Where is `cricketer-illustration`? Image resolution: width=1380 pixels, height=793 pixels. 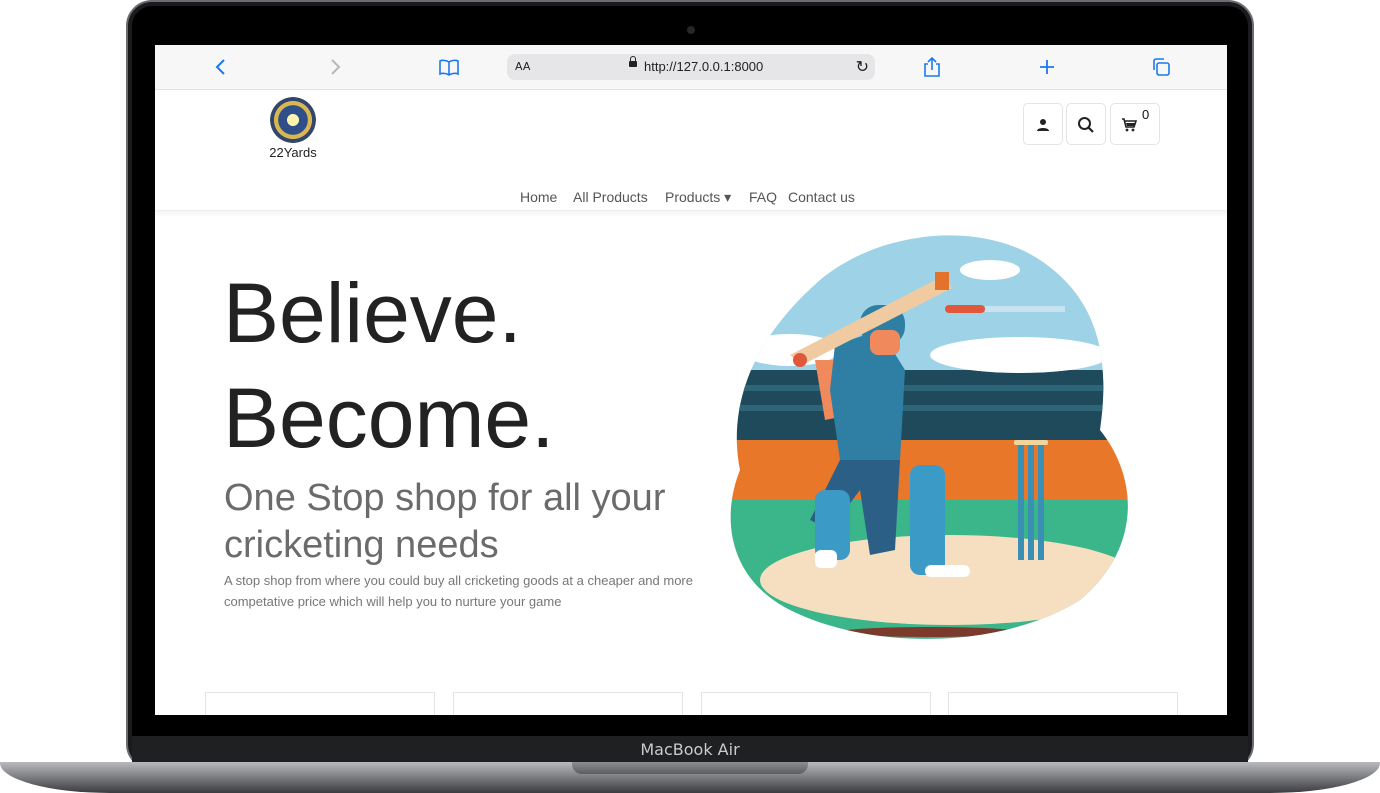 cricketer-illustration is located at coordinates (929, 437).